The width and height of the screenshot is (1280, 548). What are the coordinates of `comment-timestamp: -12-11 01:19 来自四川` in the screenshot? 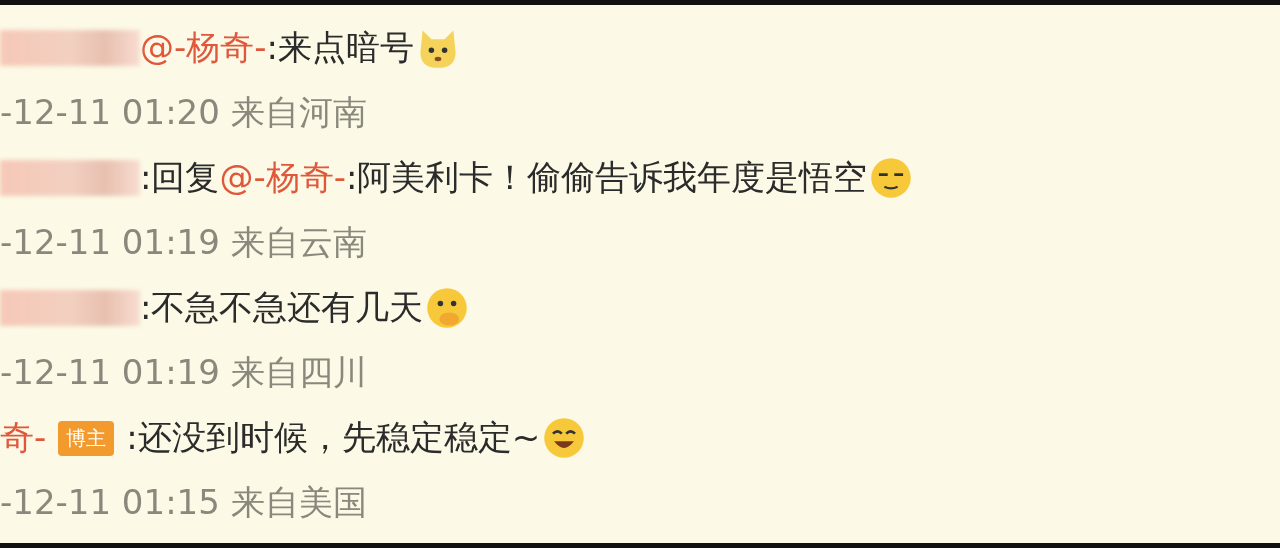 It's located at (184, 372).